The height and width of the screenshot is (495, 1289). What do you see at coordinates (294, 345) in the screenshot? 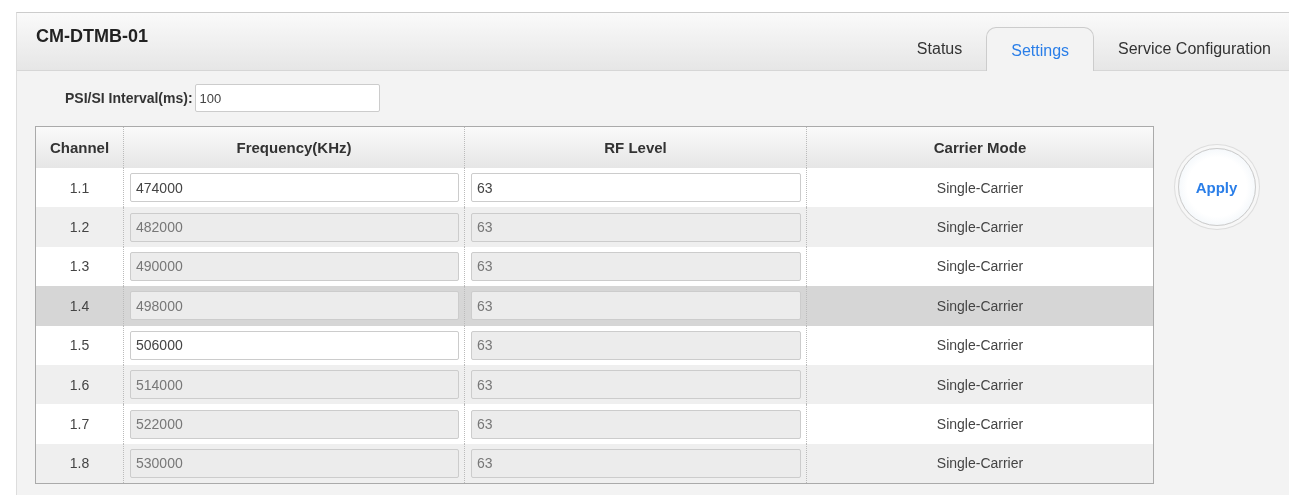
I see `frequency-input: 506000` at bounding box center [294, 345].